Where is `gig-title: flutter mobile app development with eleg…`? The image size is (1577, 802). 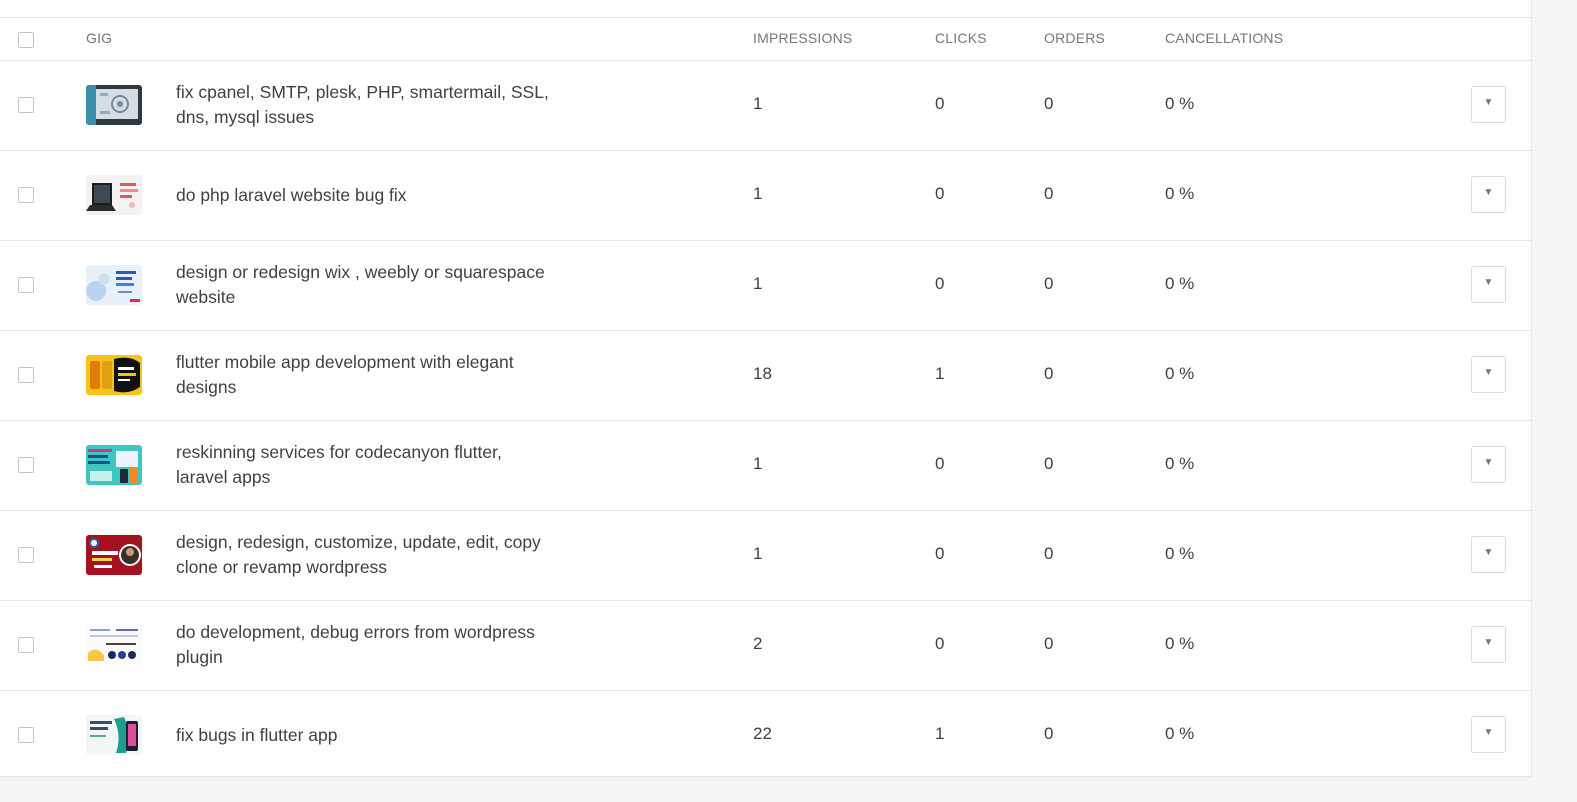 gig-title: flutter mobile app development with eleg… is located at coordinates (366, 375).